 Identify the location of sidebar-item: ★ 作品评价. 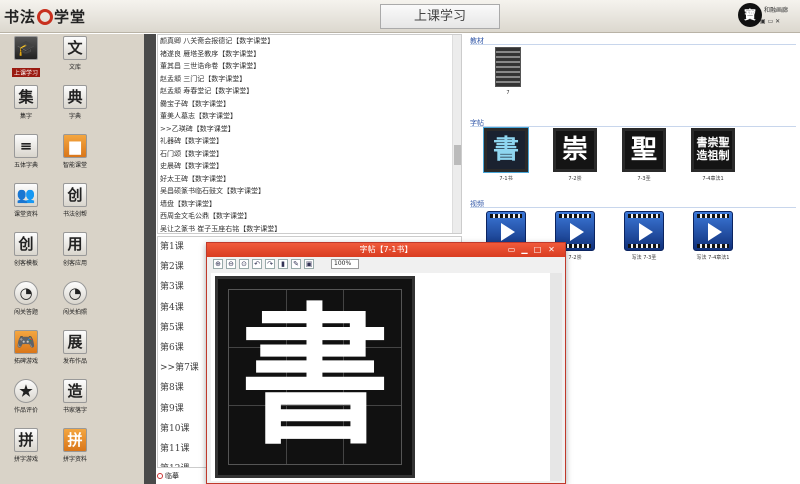
(26, 401).